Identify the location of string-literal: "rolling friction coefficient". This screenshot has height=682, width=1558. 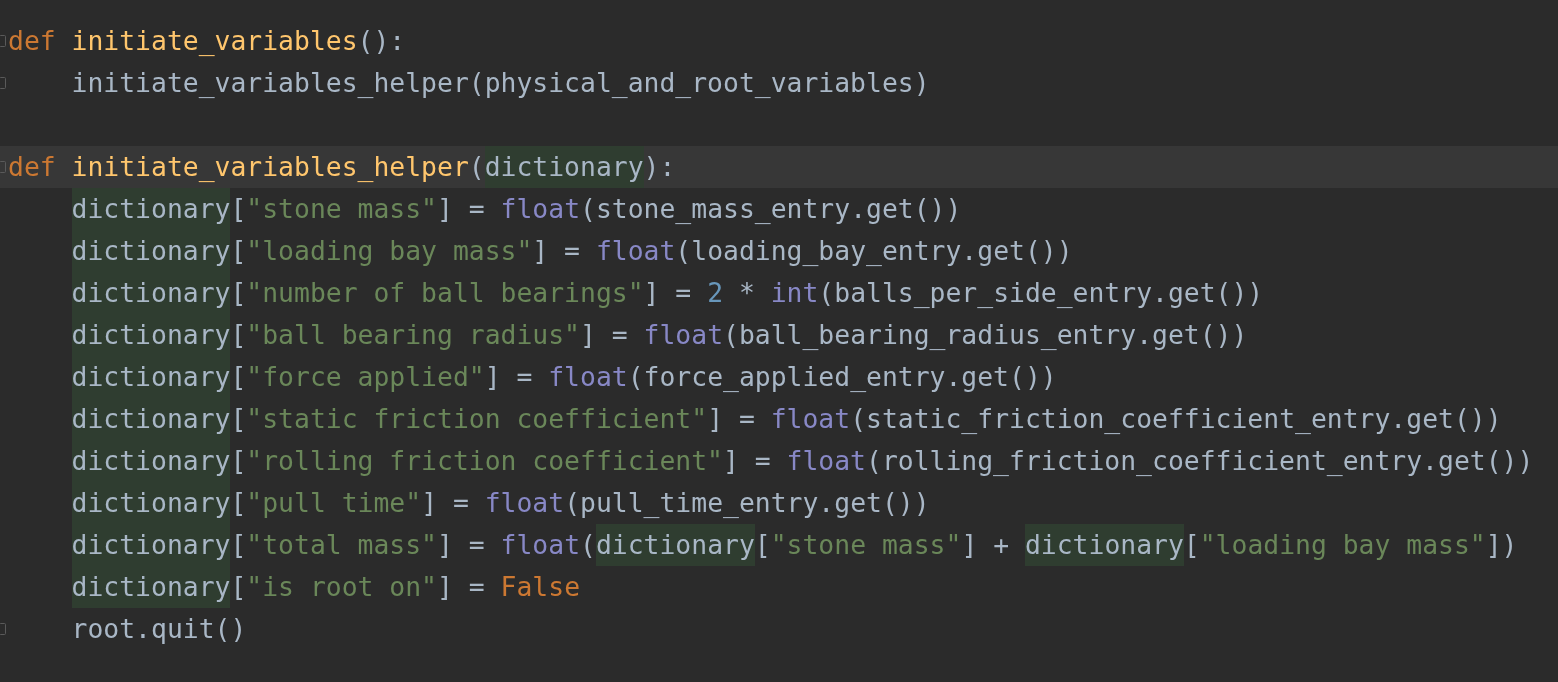
(484, 461).